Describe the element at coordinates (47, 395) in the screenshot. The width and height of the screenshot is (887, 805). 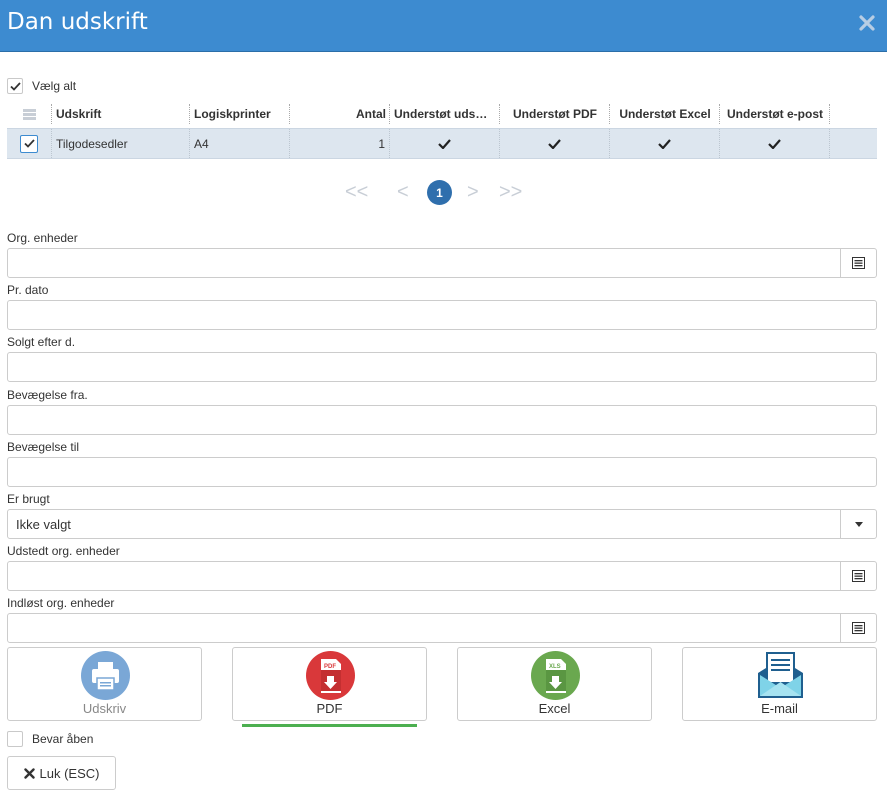
I see `field-label: Bevægelse fra.` at that location.